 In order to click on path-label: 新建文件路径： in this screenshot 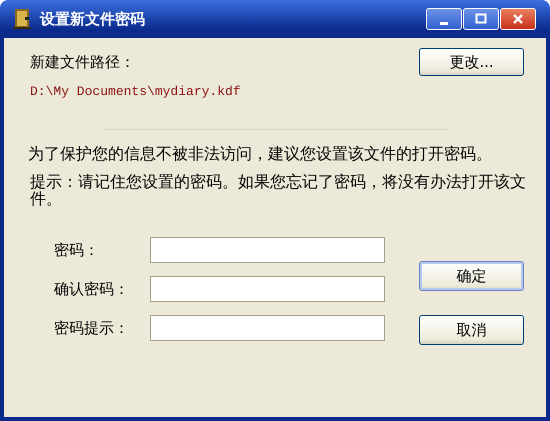, I will do `click(82, 62)`.